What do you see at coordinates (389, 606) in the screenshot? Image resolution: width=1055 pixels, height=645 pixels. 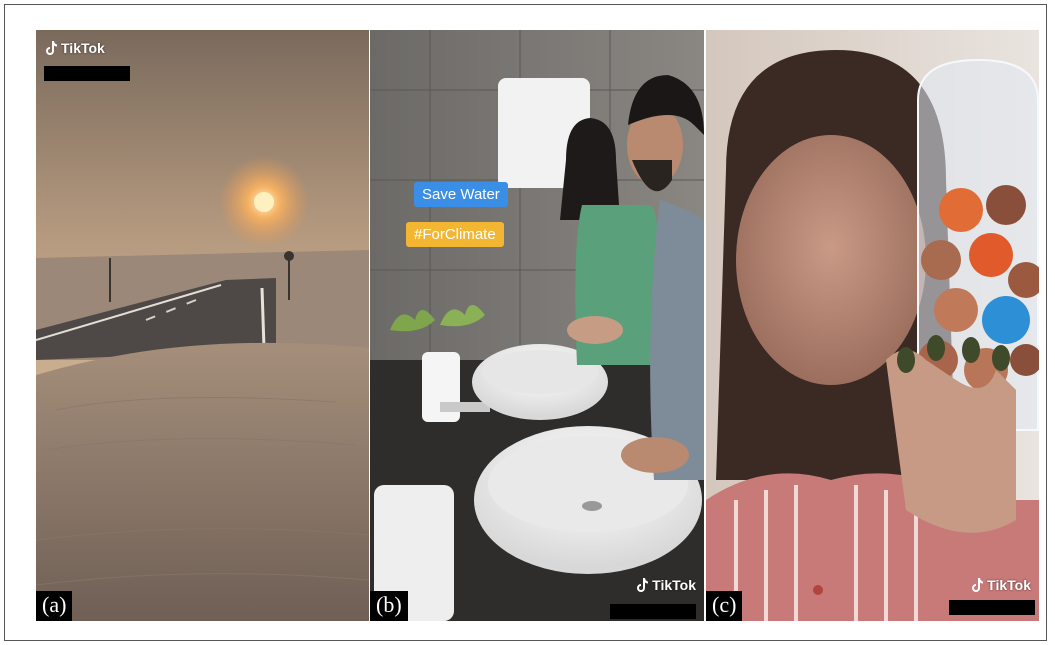 I see `panel-label-b: (b)` at bounding box center [389, 606].